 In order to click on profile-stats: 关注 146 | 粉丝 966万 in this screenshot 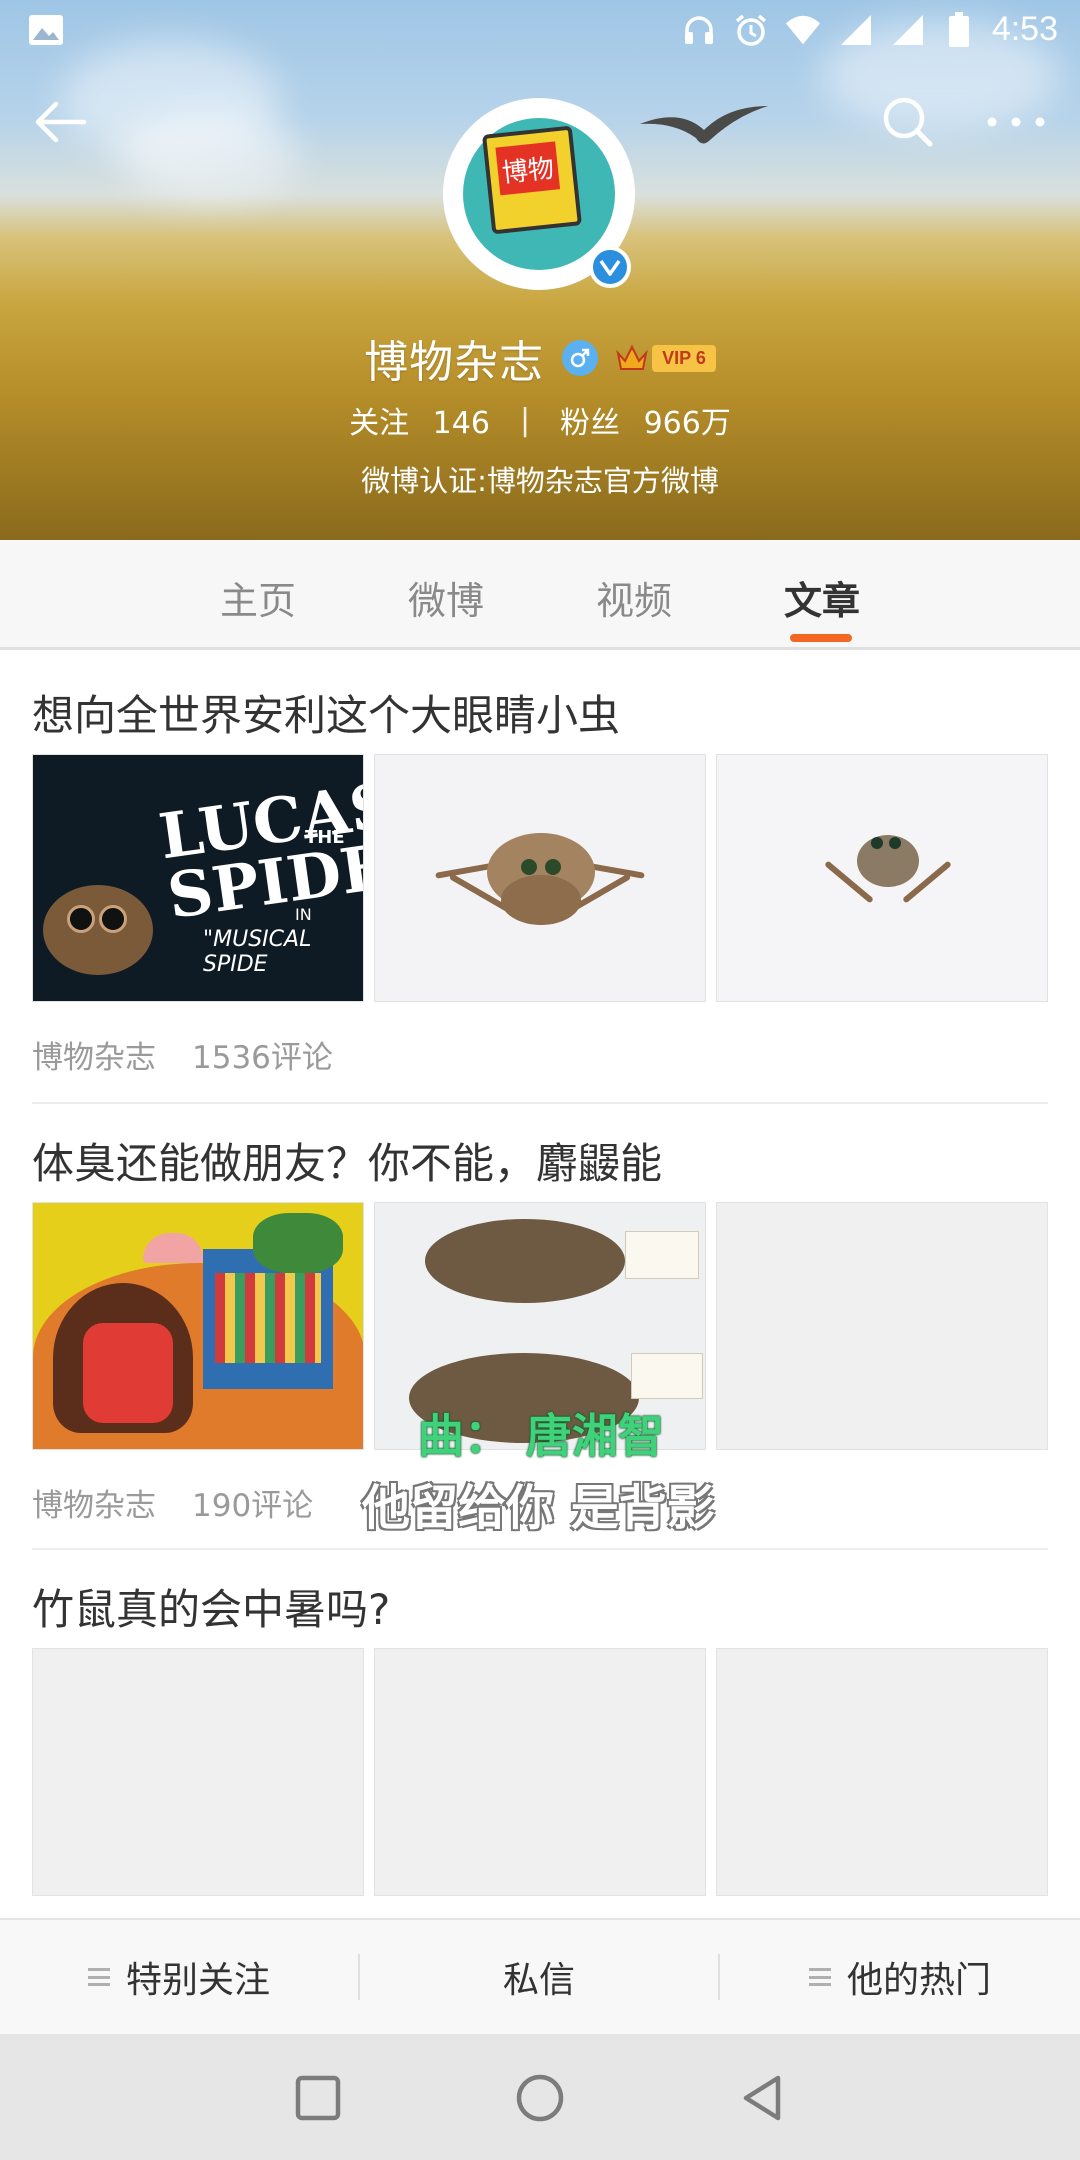, I will do `click(540, 420)`.